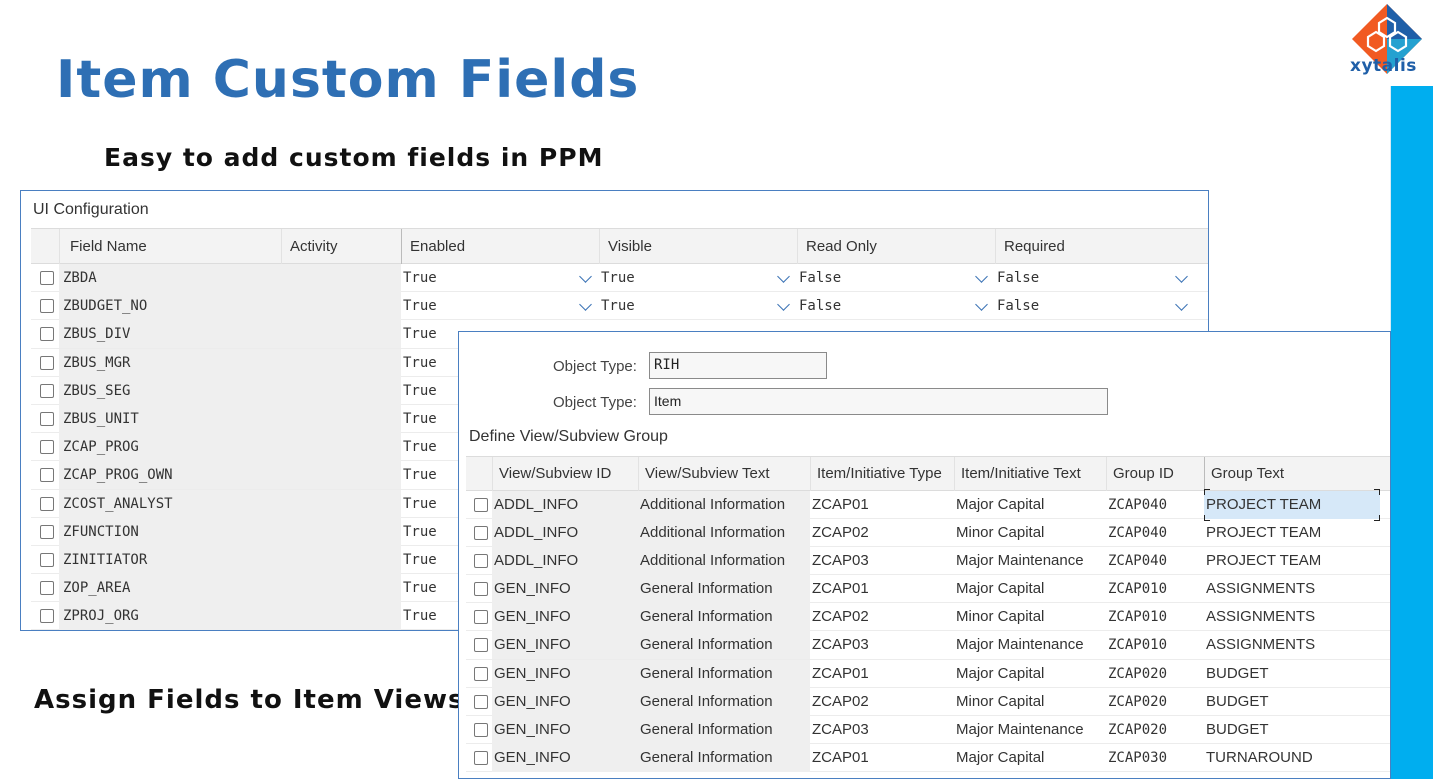 This screenshot has height=779, width=1433. I want to click on object-type-field: RIH, so click(738, 365).